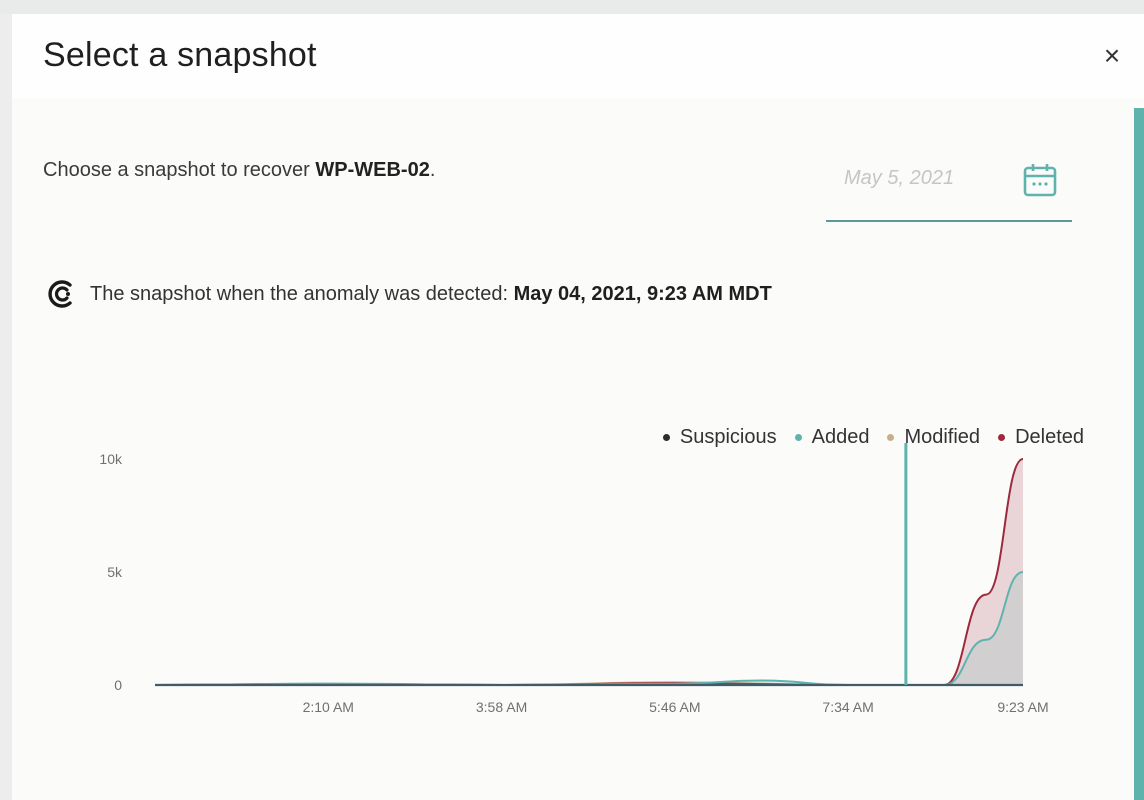  Describe the element at coordinates (118, 685) in the screenshot. I see `y-tick-label: 0` at that location.